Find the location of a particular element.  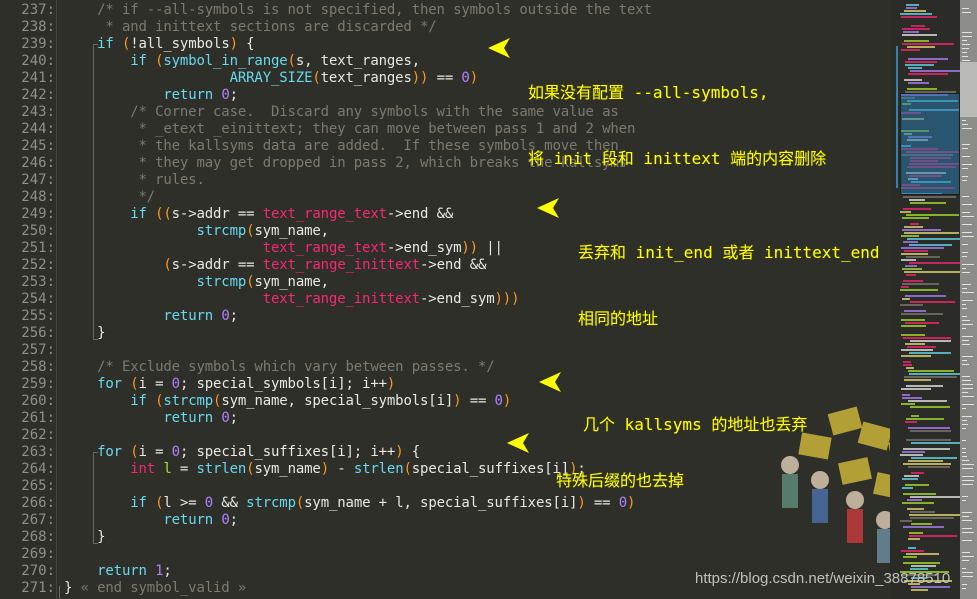

vertical-scrollbar is located at coordinates (968, 299).